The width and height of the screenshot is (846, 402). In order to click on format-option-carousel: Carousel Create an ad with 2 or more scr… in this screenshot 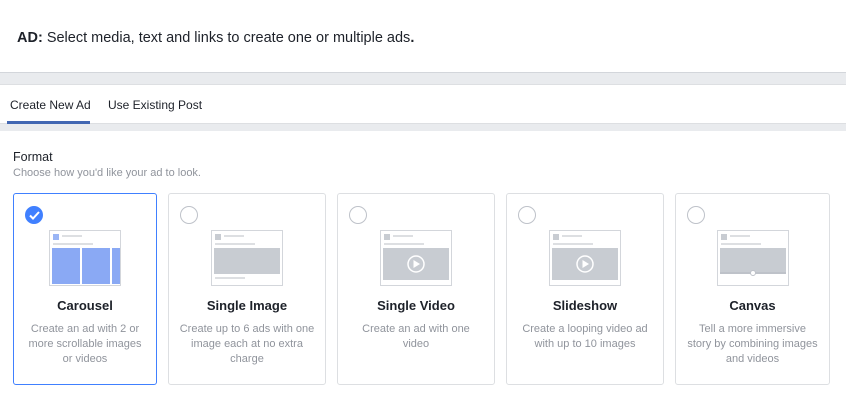, I will do `click(85, 289)`.